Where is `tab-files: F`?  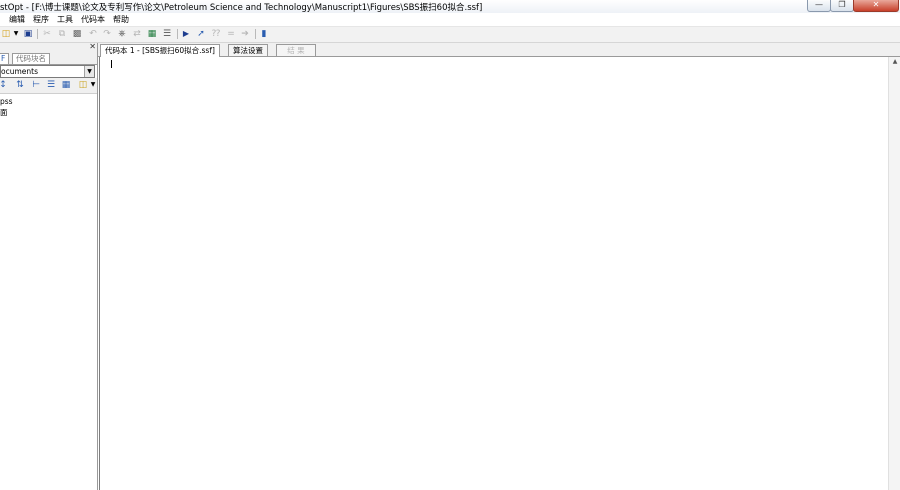 tab-files: F is located at coordinates (5, 58).